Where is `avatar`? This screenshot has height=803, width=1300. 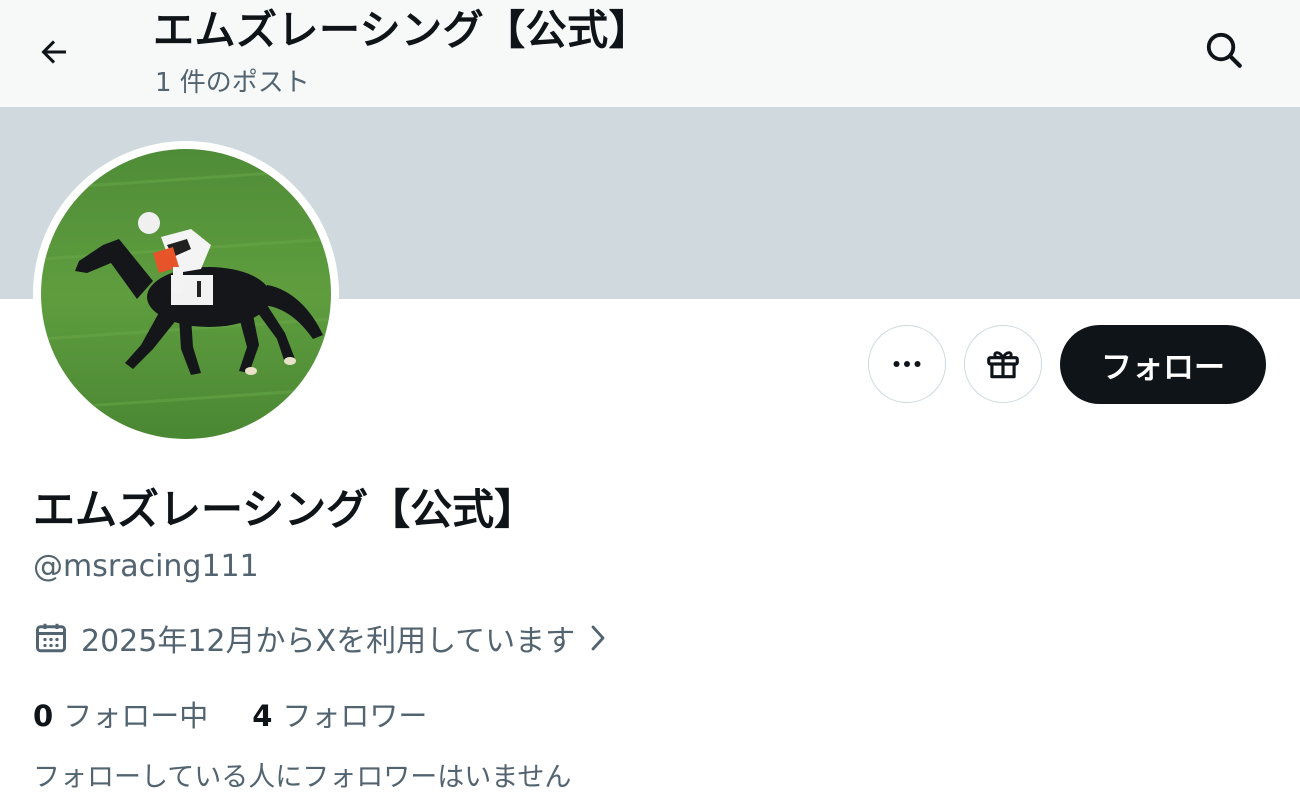 avatar is located at coordinates (186, 294).